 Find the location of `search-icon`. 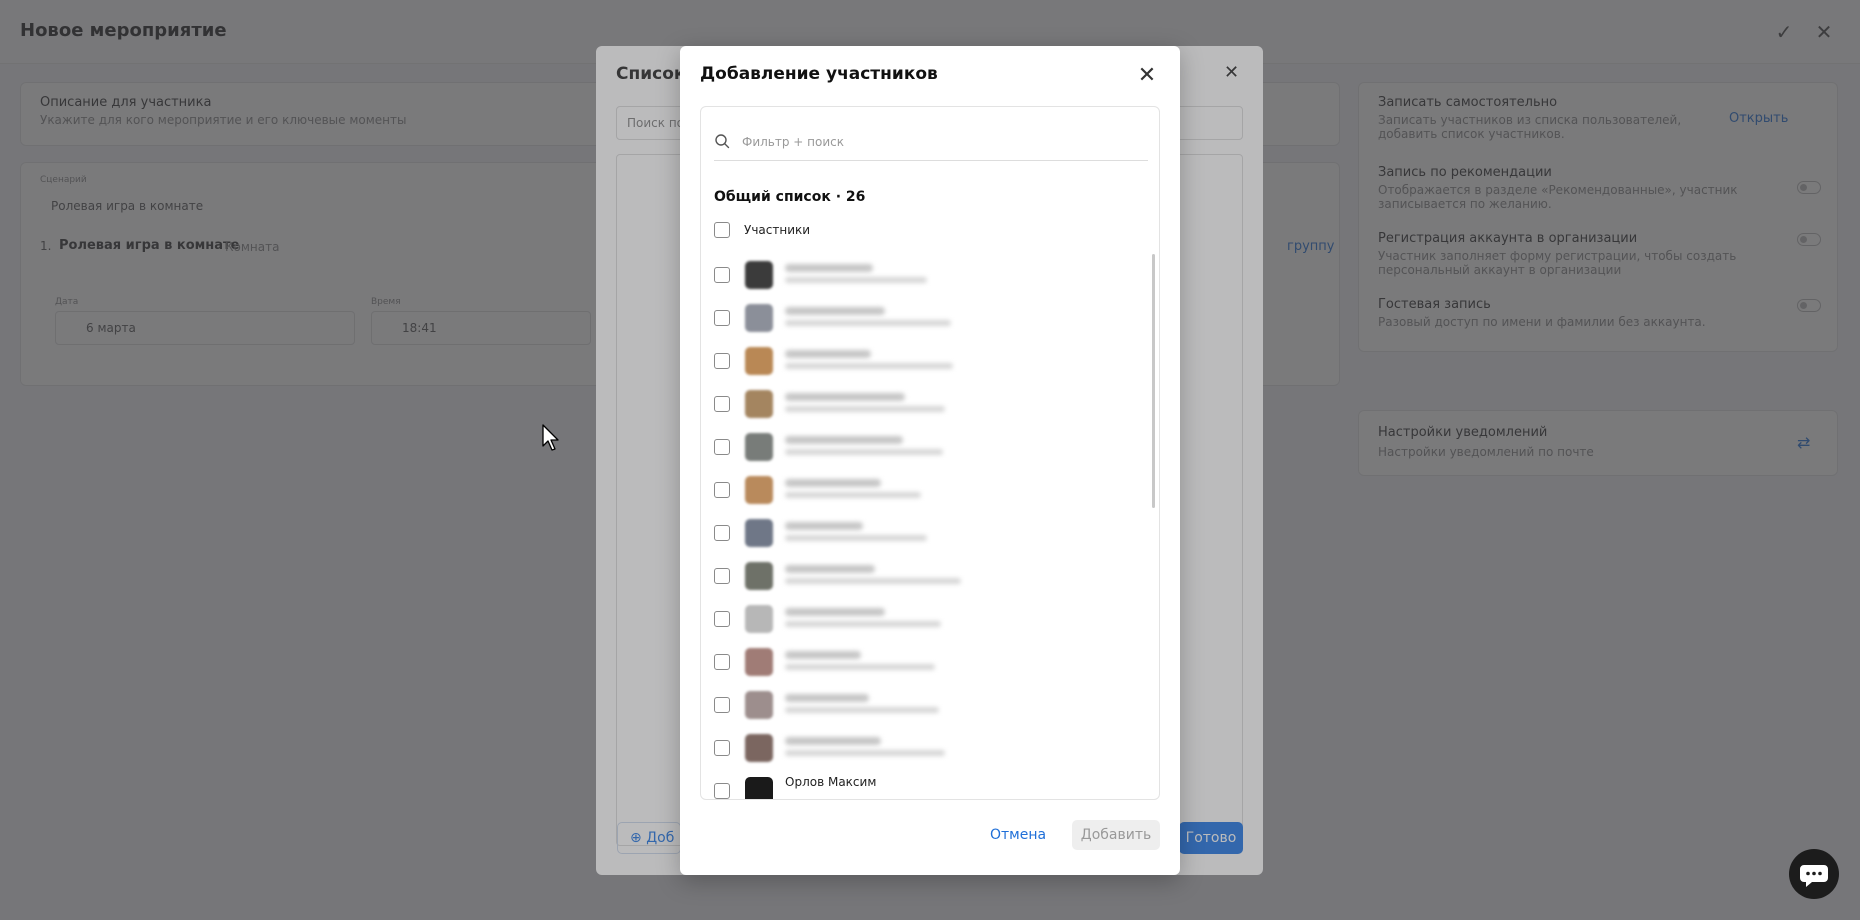

search-icon is located at coordinates (722, 141).